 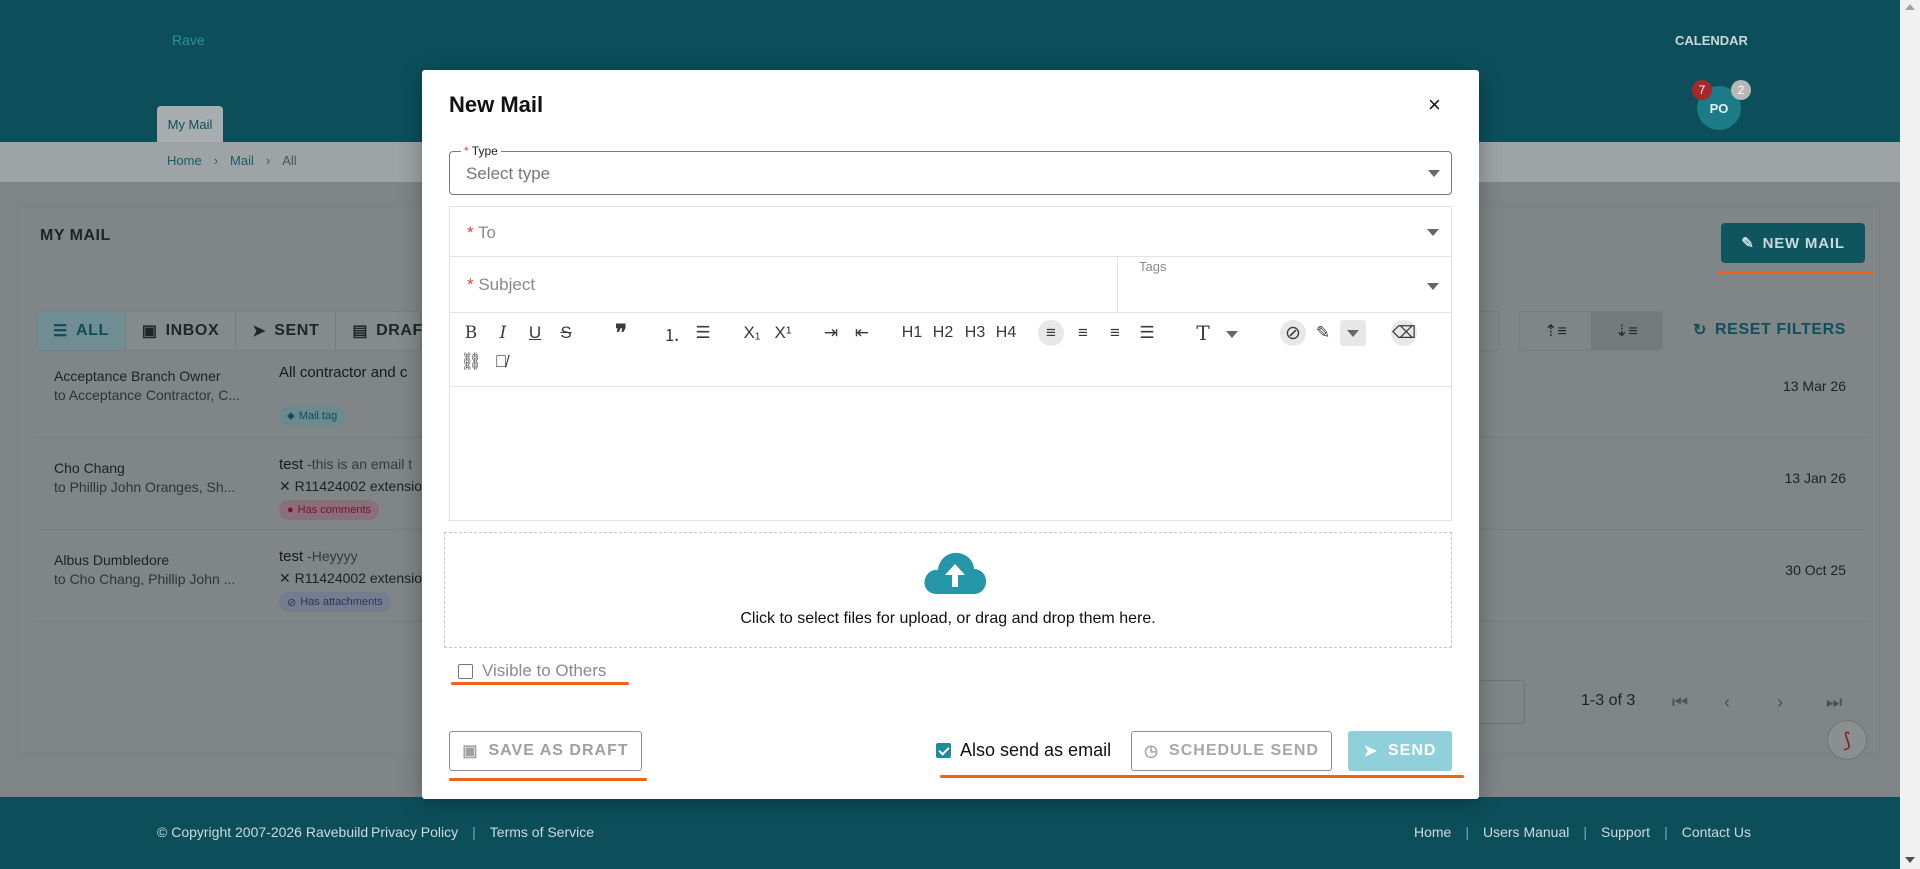 I want to click on mail-reference: ✕ R11424002 extensio, so click(x=350, y=578).